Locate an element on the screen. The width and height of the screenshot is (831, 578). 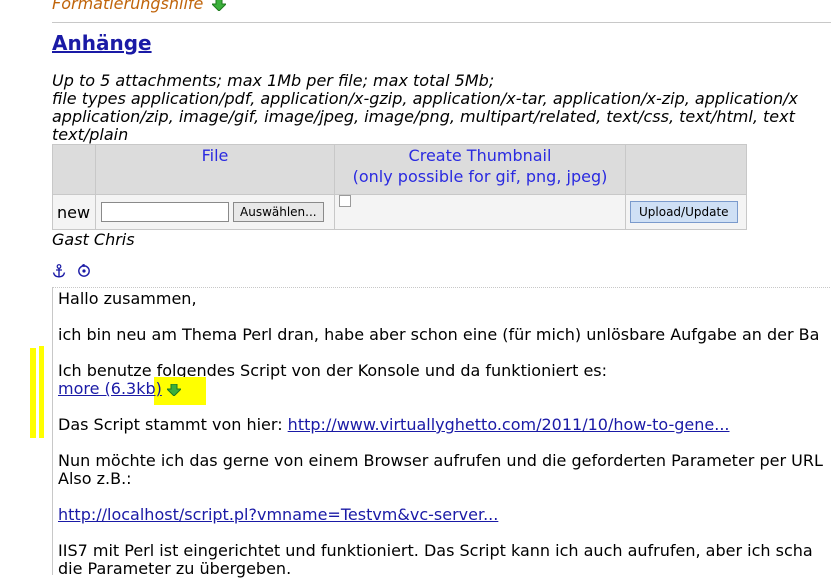
format-help-label: Formatierungshilfe is located at coordinates (127, 6).